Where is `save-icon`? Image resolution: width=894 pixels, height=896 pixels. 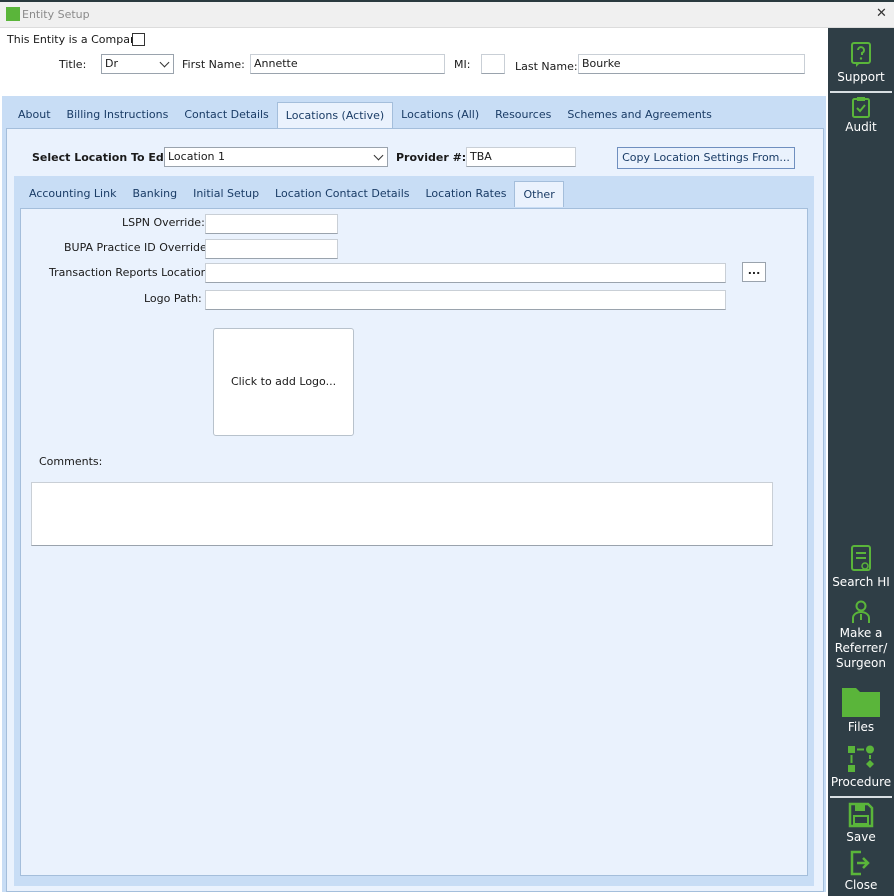
save-icon is located at coordinates (861, 815).